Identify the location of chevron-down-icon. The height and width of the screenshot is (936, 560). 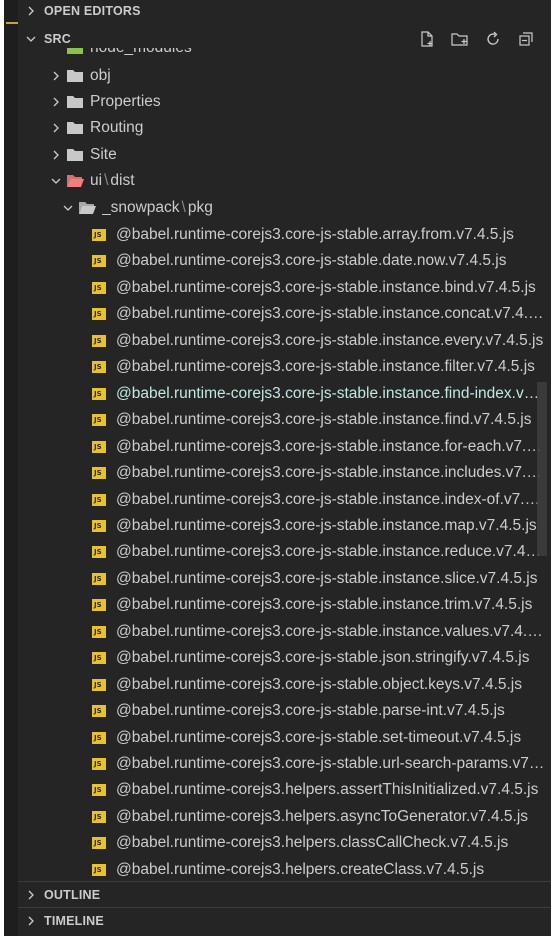
(68, 208).